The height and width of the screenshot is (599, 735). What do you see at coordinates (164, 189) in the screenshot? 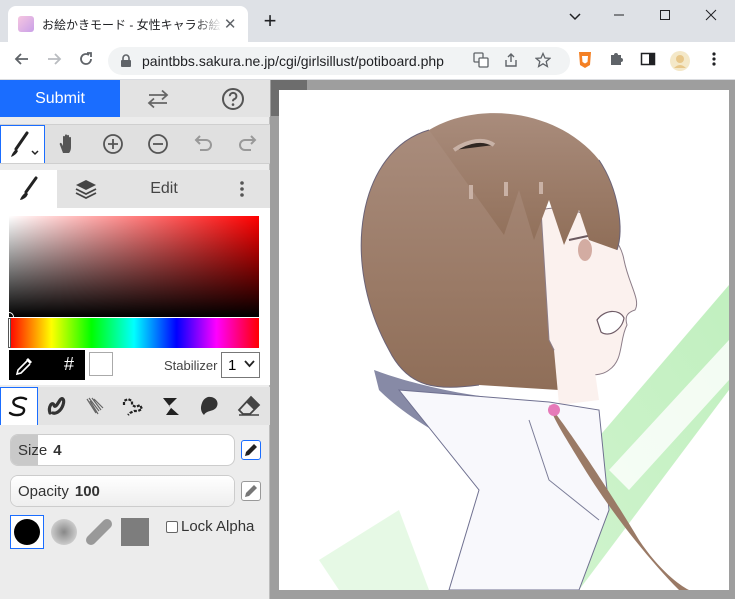
I see `tab-edit: Edit` at bounding box center [164, 189].